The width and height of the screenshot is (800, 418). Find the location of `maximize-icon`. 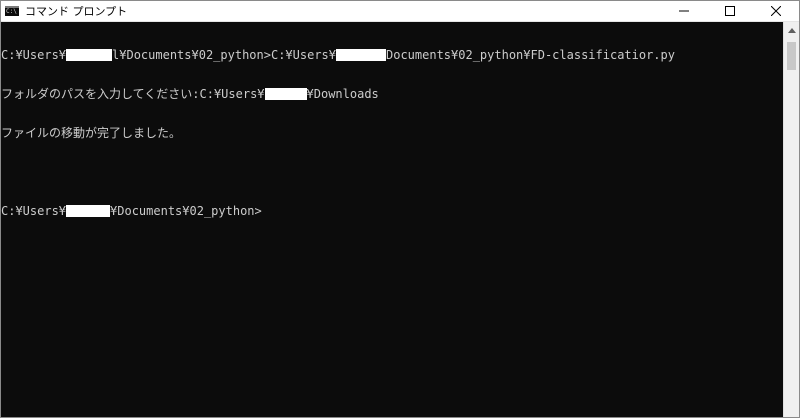

maximize-icon is located at coordinates (730, 11).